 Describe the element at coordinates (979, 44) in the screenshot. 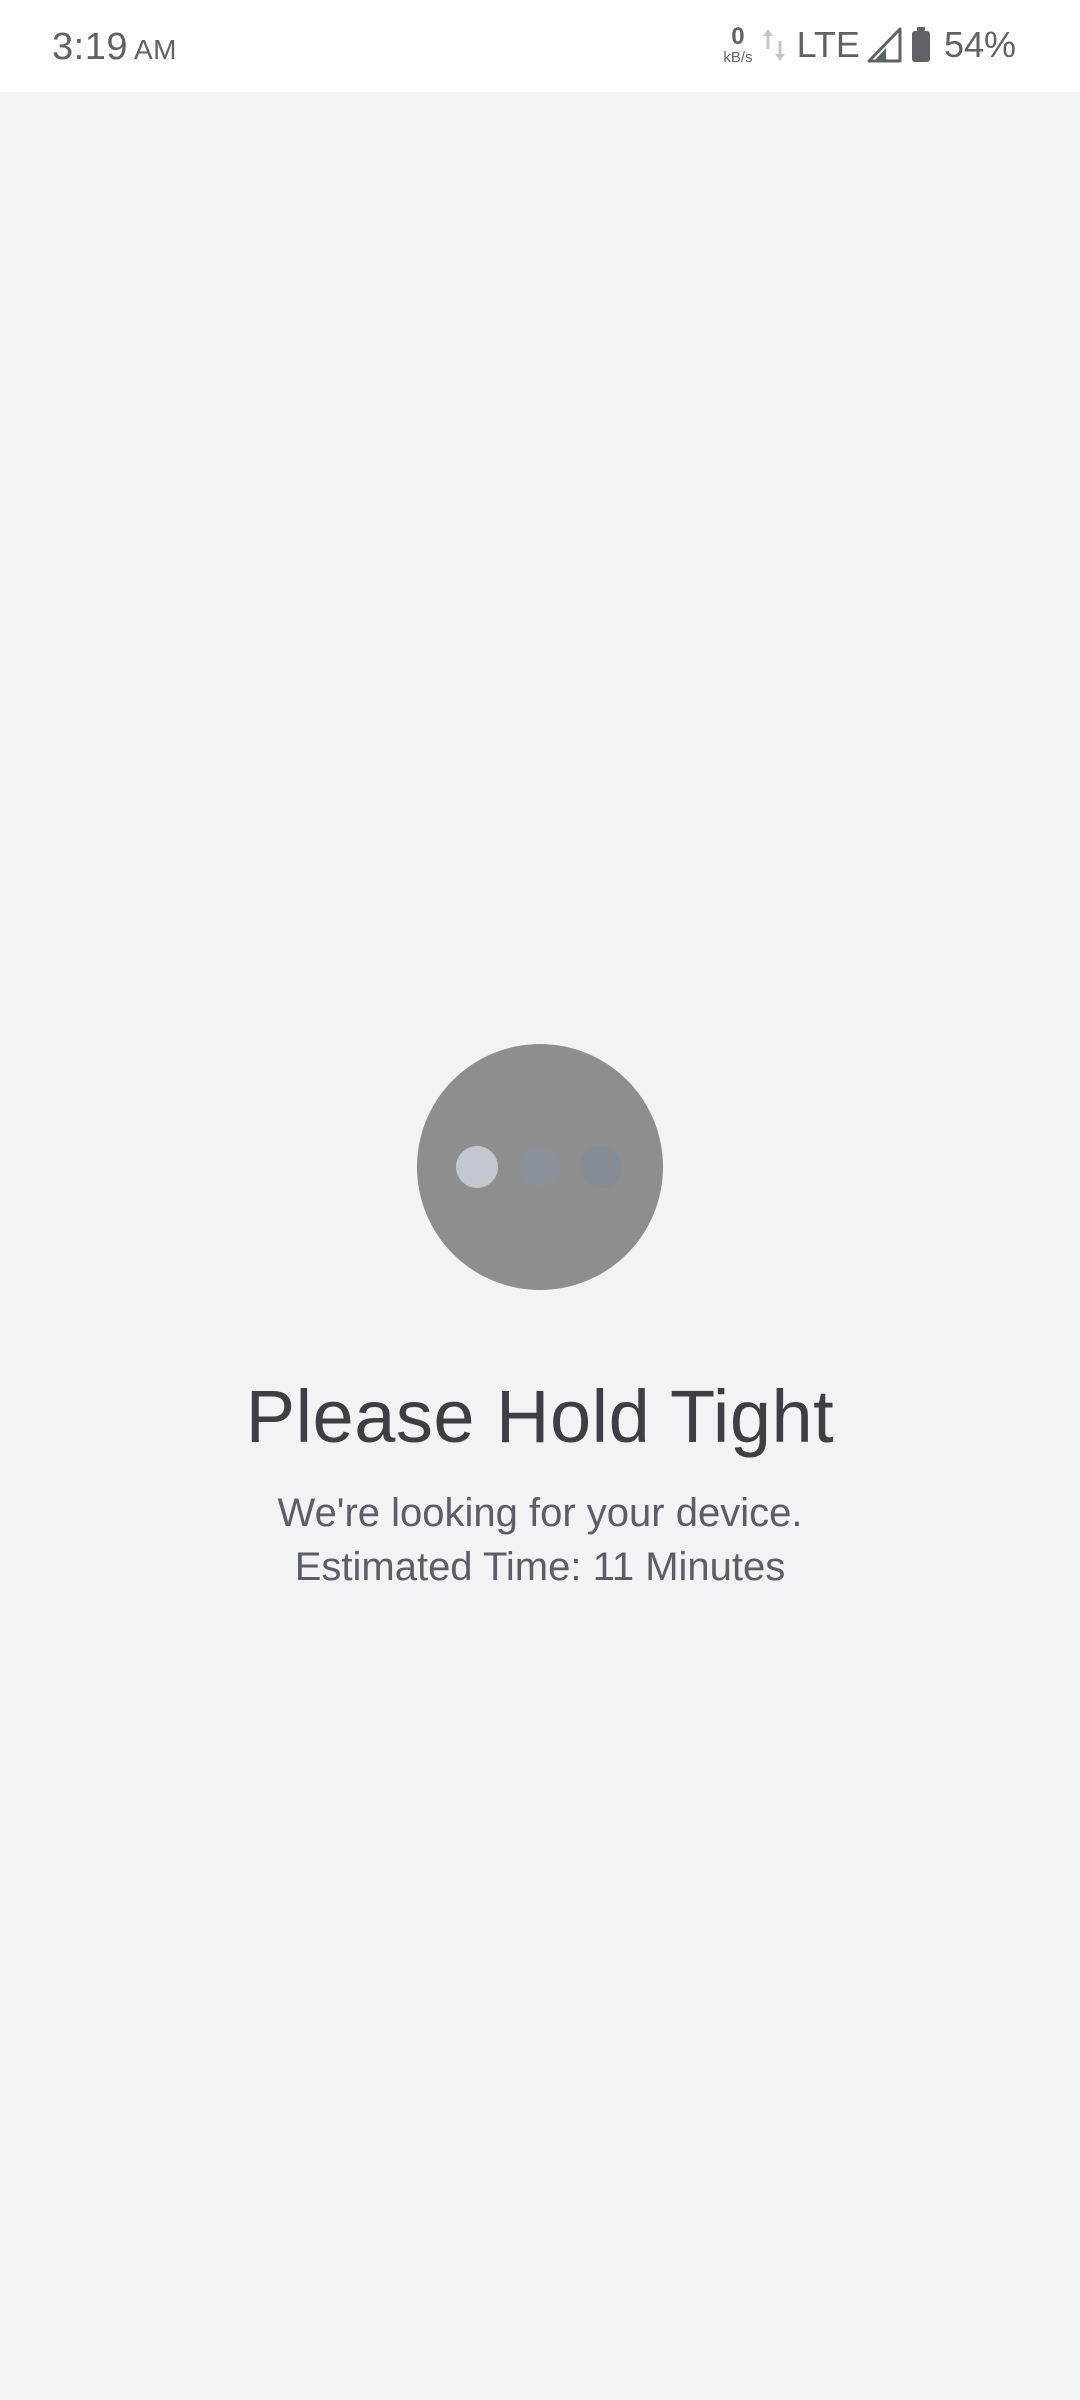

I see `battery-percent: 54%` at that location.